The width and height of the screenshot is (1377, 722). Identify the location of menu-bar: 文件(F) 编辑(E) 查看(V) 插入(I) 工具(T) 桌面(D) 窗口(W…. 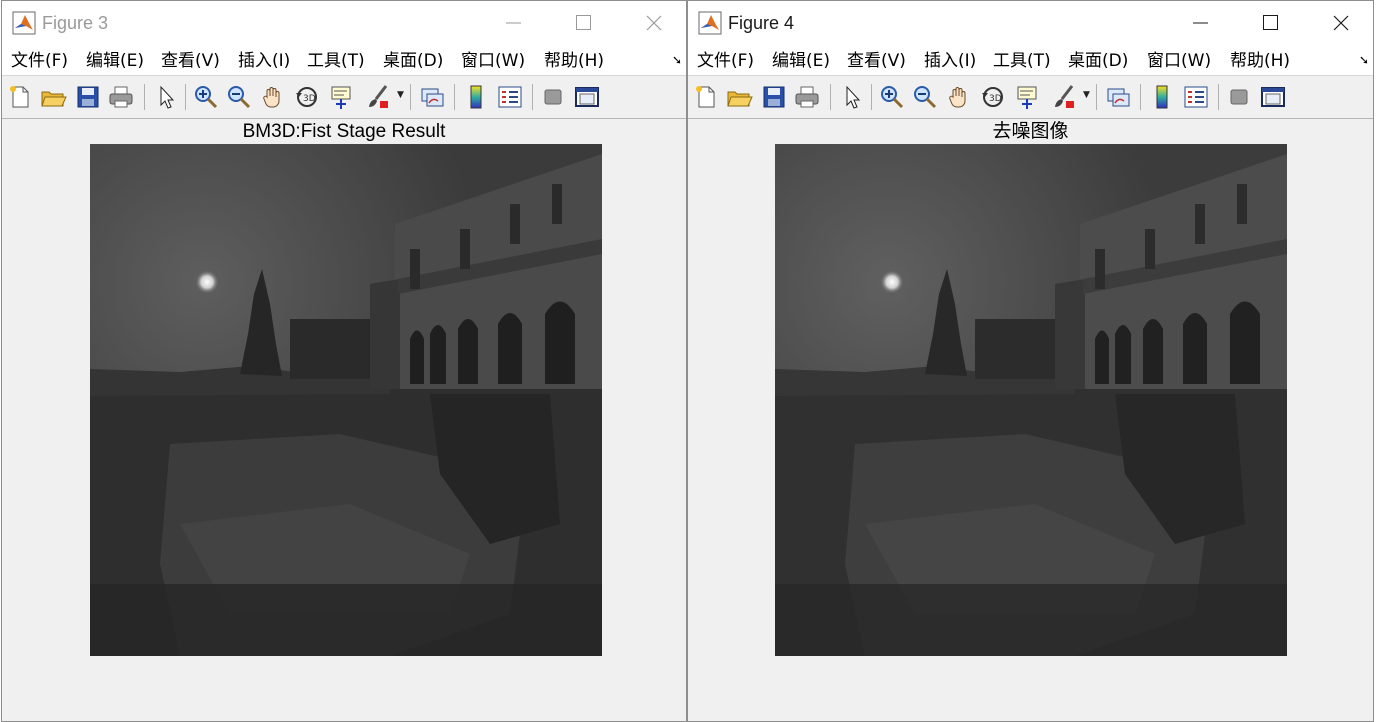
(344, 60).